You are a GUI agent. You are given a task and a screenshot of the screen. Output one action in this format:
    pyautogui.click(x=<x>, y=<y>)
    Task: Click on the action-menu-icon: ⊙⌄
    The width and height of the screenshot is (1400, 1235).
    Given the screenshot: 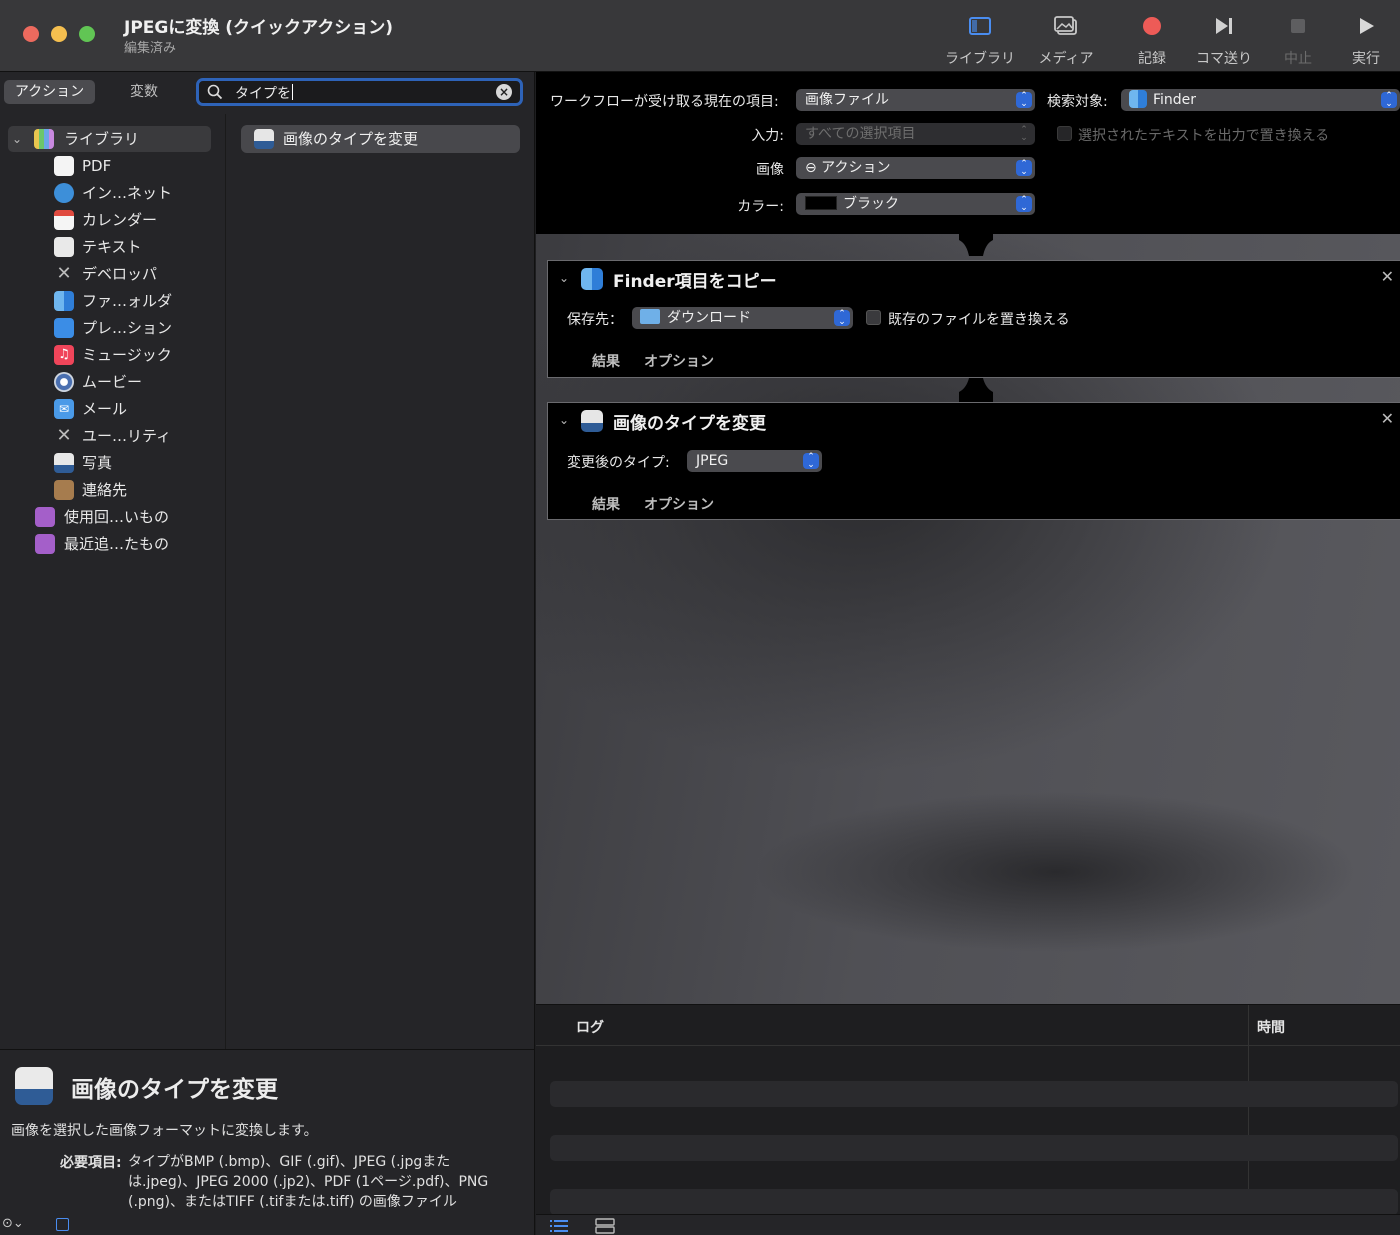 What is the action you would take?
    pyautogui.click(x=13, y=1223)
    